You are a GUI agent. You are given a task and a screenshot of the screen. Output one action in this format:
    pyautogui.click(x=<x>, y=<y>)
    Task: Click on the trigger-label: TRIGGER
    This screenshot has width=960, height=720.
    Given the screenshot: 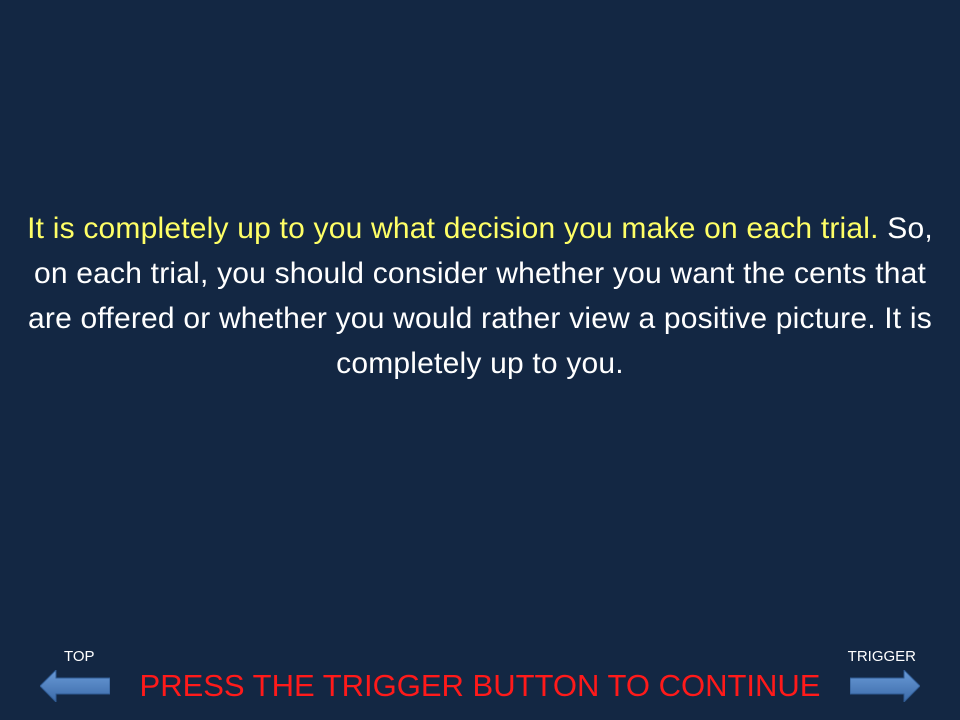 What is the action you would take?
    pyautogui.click(x=881, y=656)
    